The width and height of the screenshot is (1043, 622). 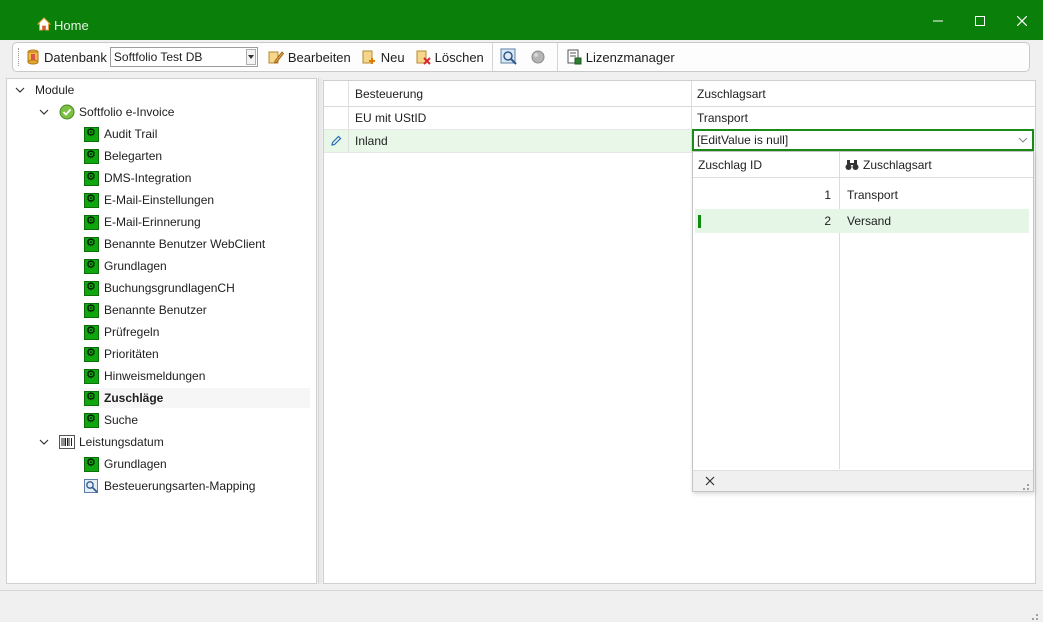 I want to click on popup-column-label: Zuschlagsart, so click(x=897, y=165).